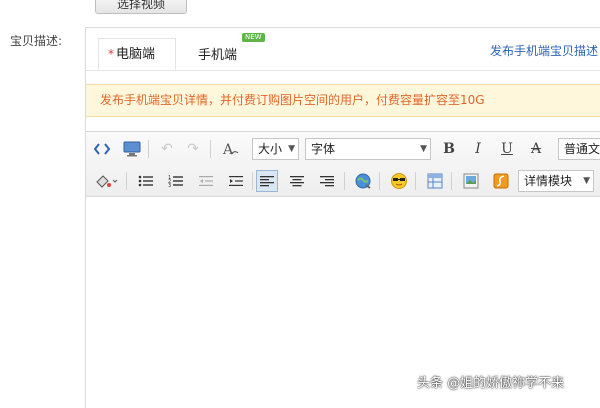 The width and height of the screenshot is (600, 408). What do you see at coordinates (435, 181) in the screenshot?
I see `table-icon` at bounding box center [435, 181].